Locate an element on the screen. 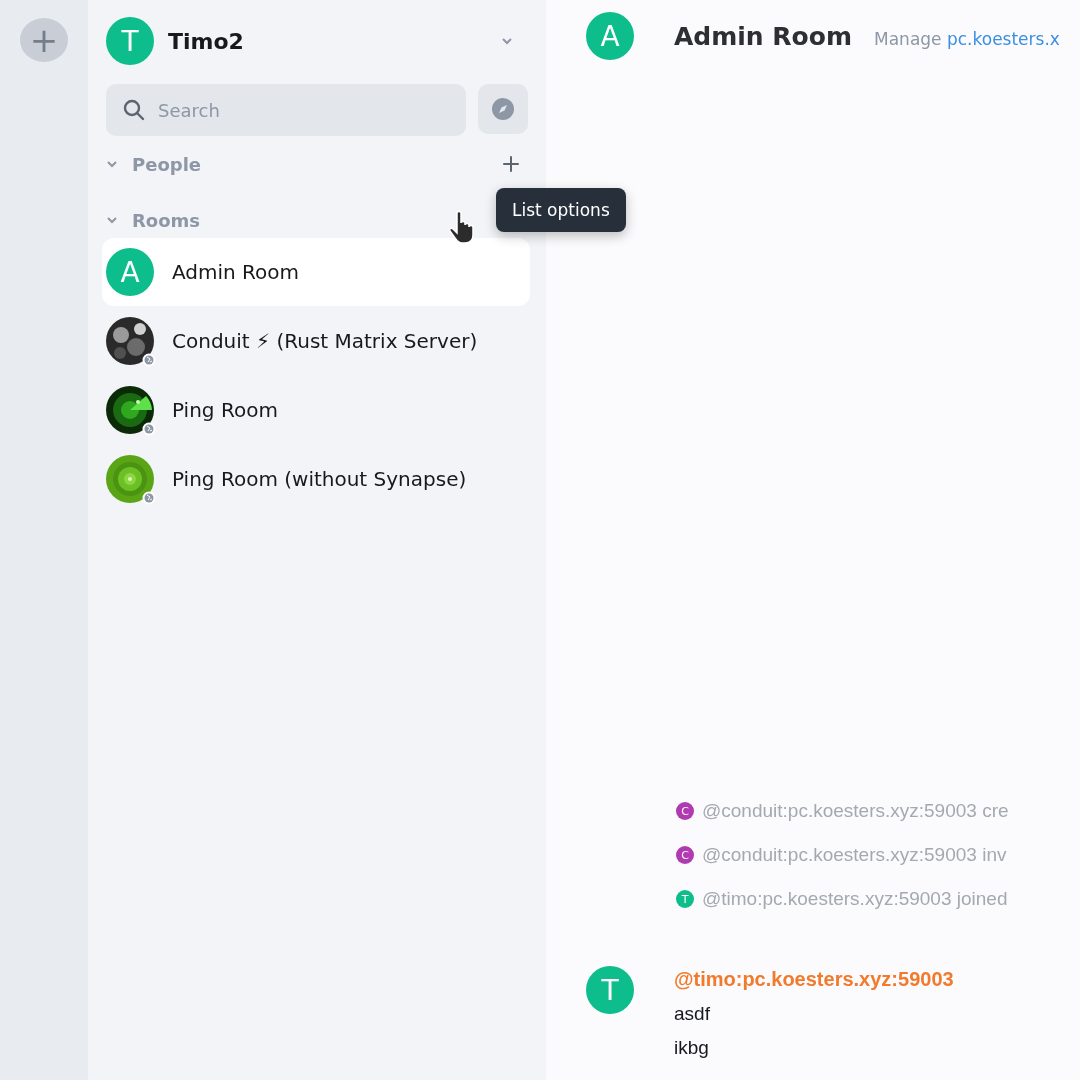 The width and height of the screenshot is (1080, 1080). server-link: pc.koesters.x is located at coordinates (1003, 39).